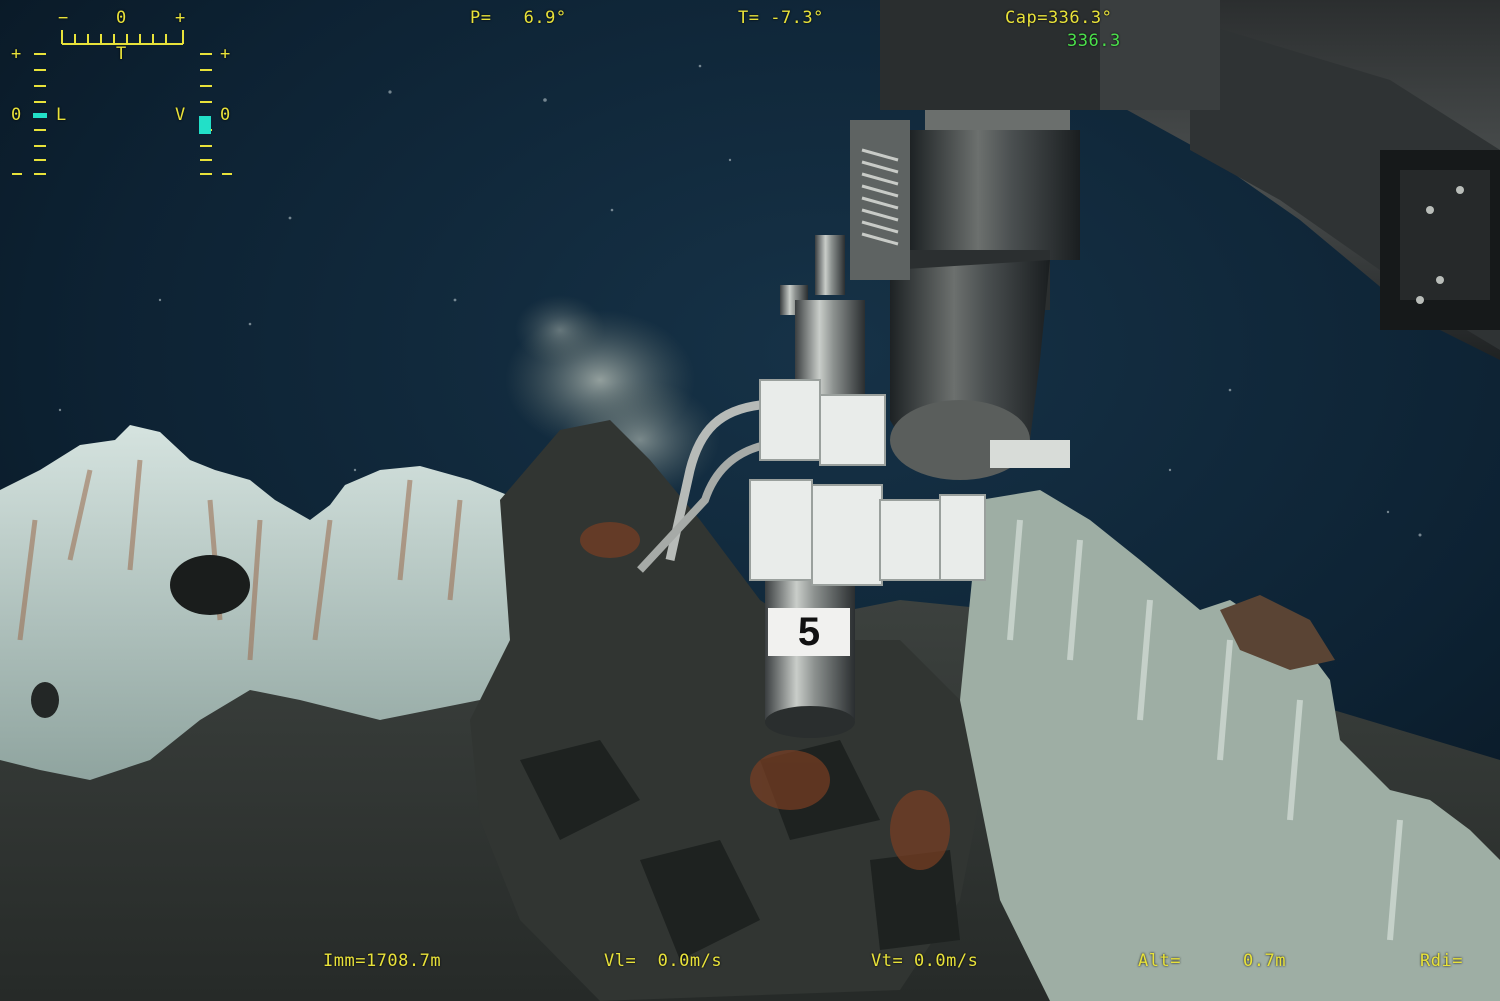  Describe the element at coordinates (63, 18) in the screenshot. I see `tilt-minus: −` at that location.